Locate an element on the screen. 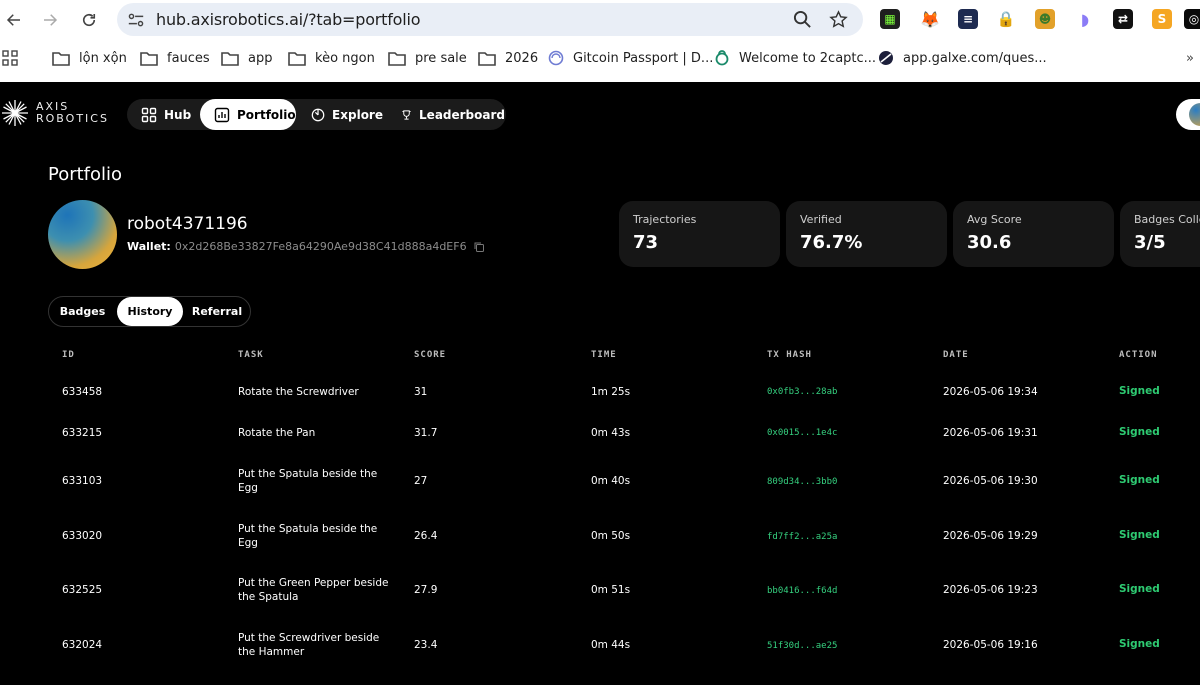 Image resolution: width=1200 pixels, height=685 pixels. bookmark-app: app is located at coordinates (246, 58).